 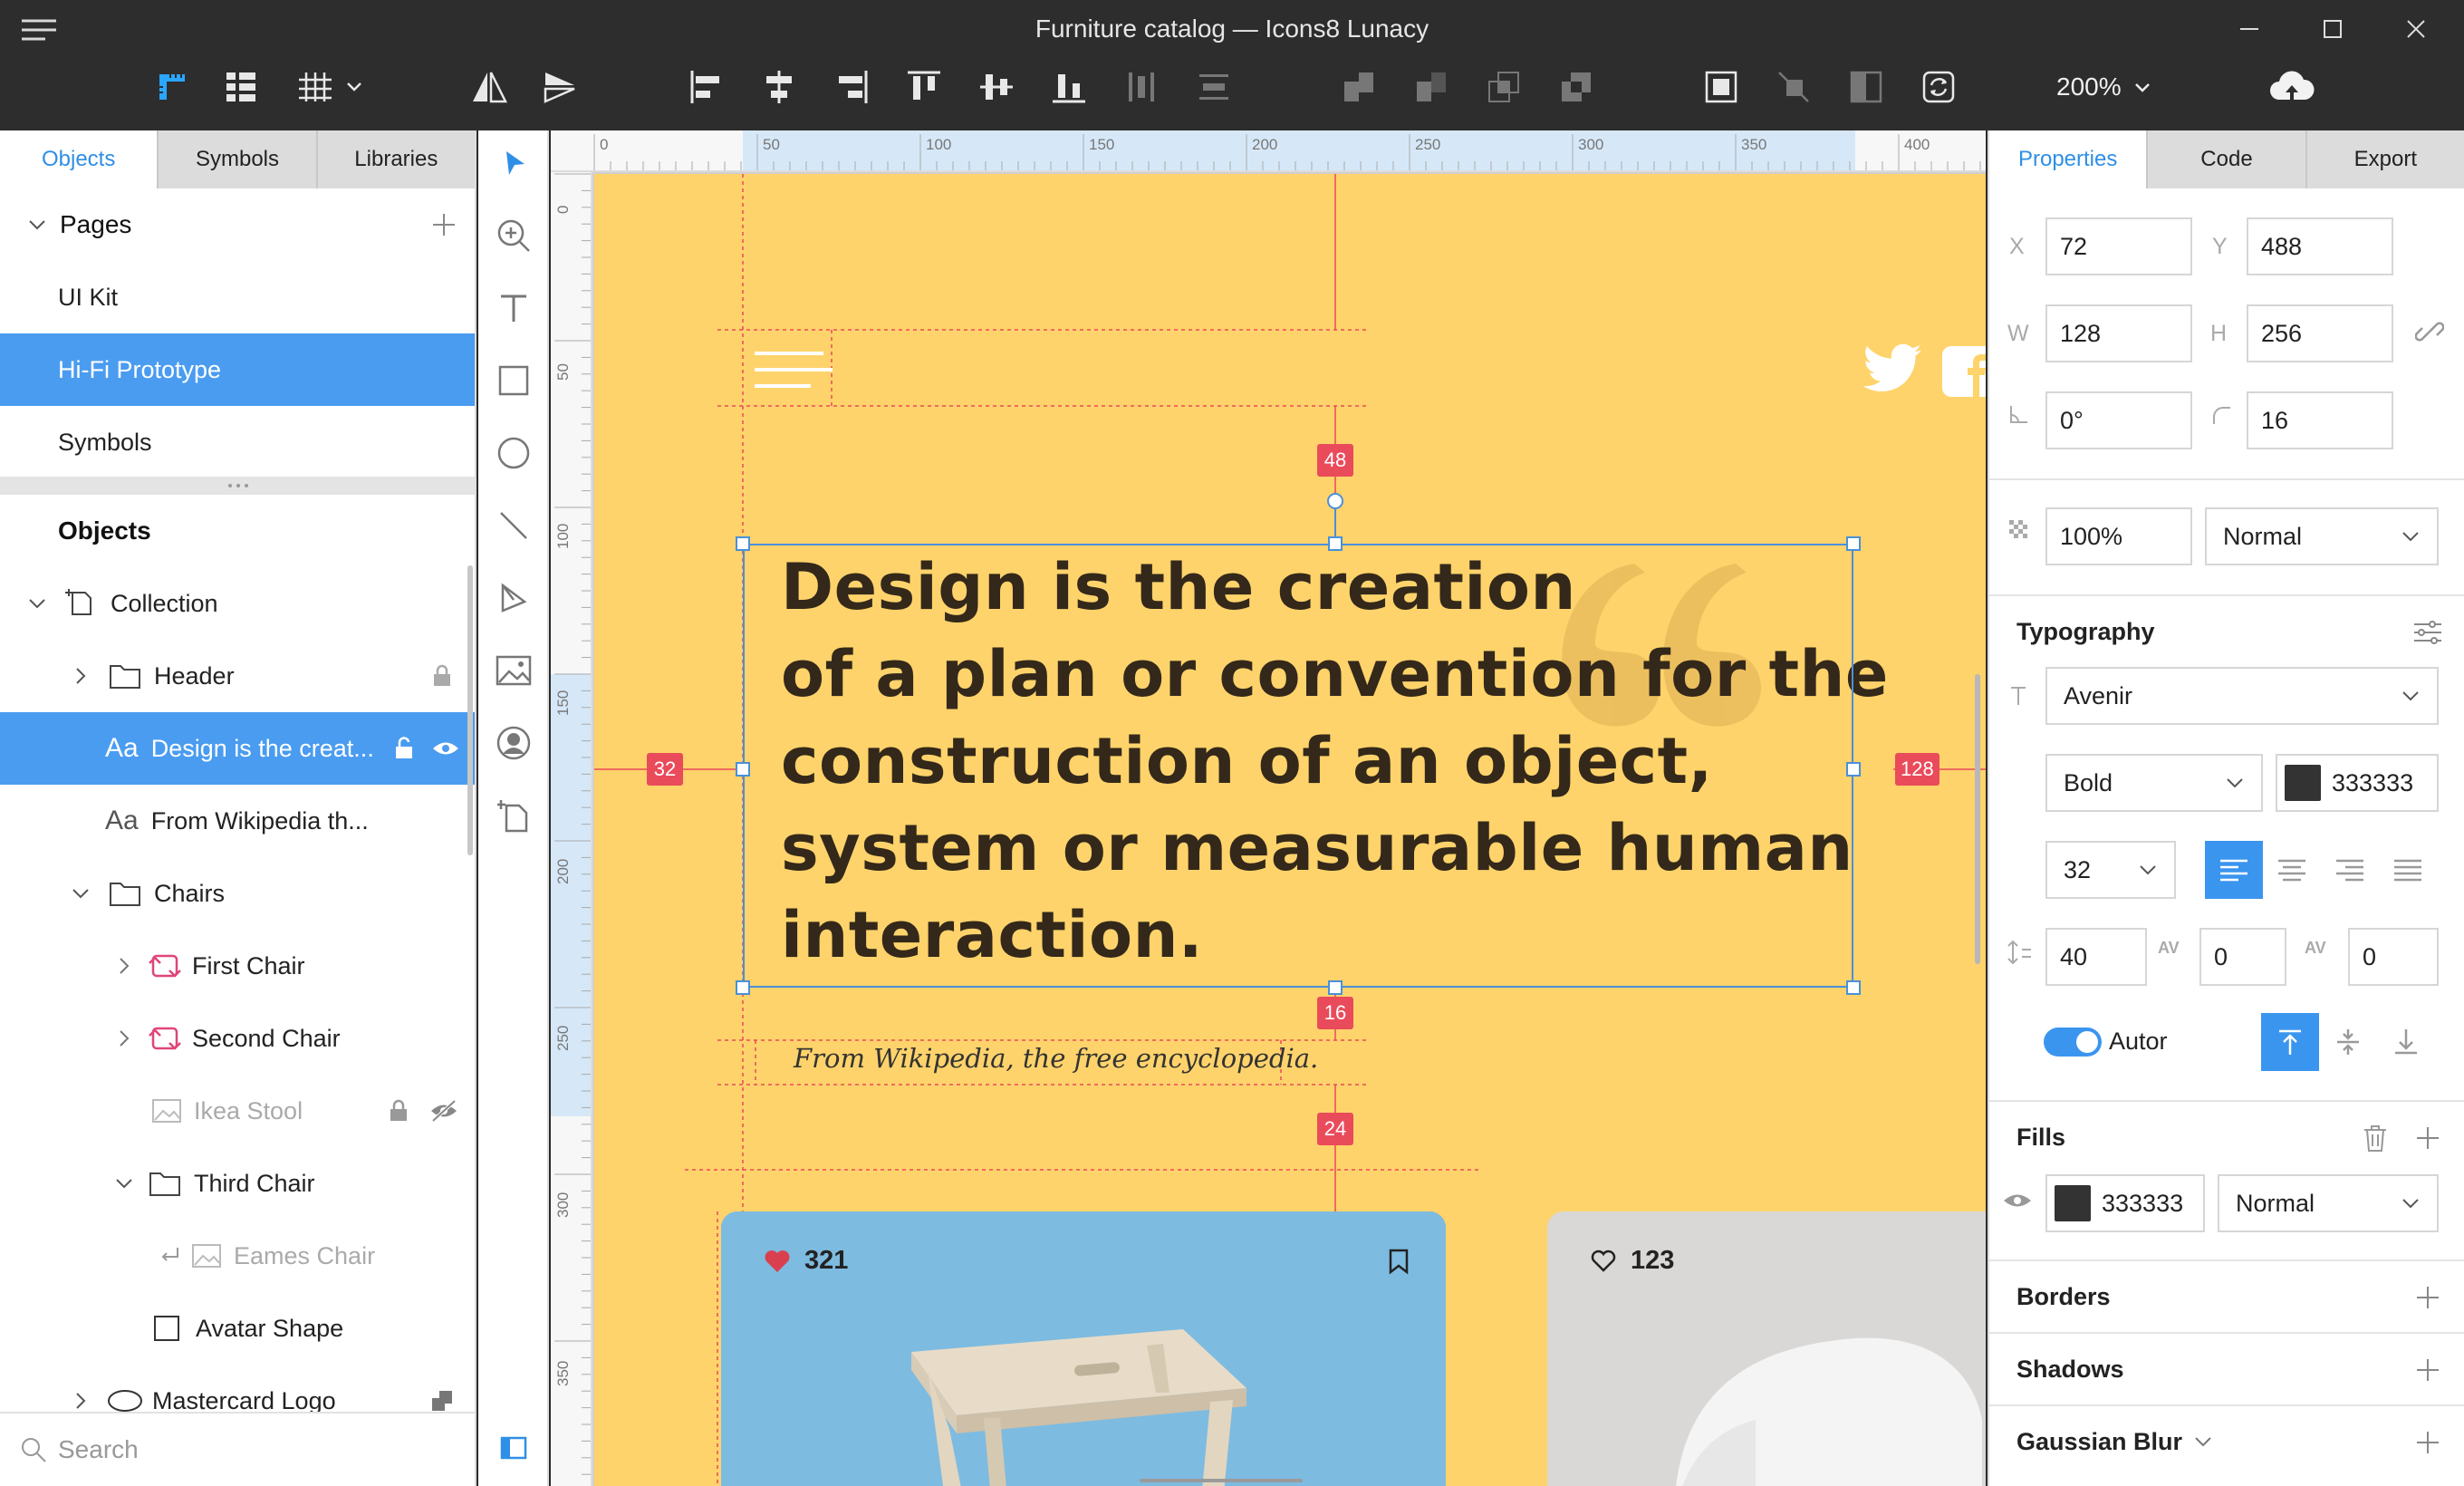 What do you see at coordinates (241, 87) in the screenshot?
I see `layout-grid-icon` at bounding box center [241, 87].